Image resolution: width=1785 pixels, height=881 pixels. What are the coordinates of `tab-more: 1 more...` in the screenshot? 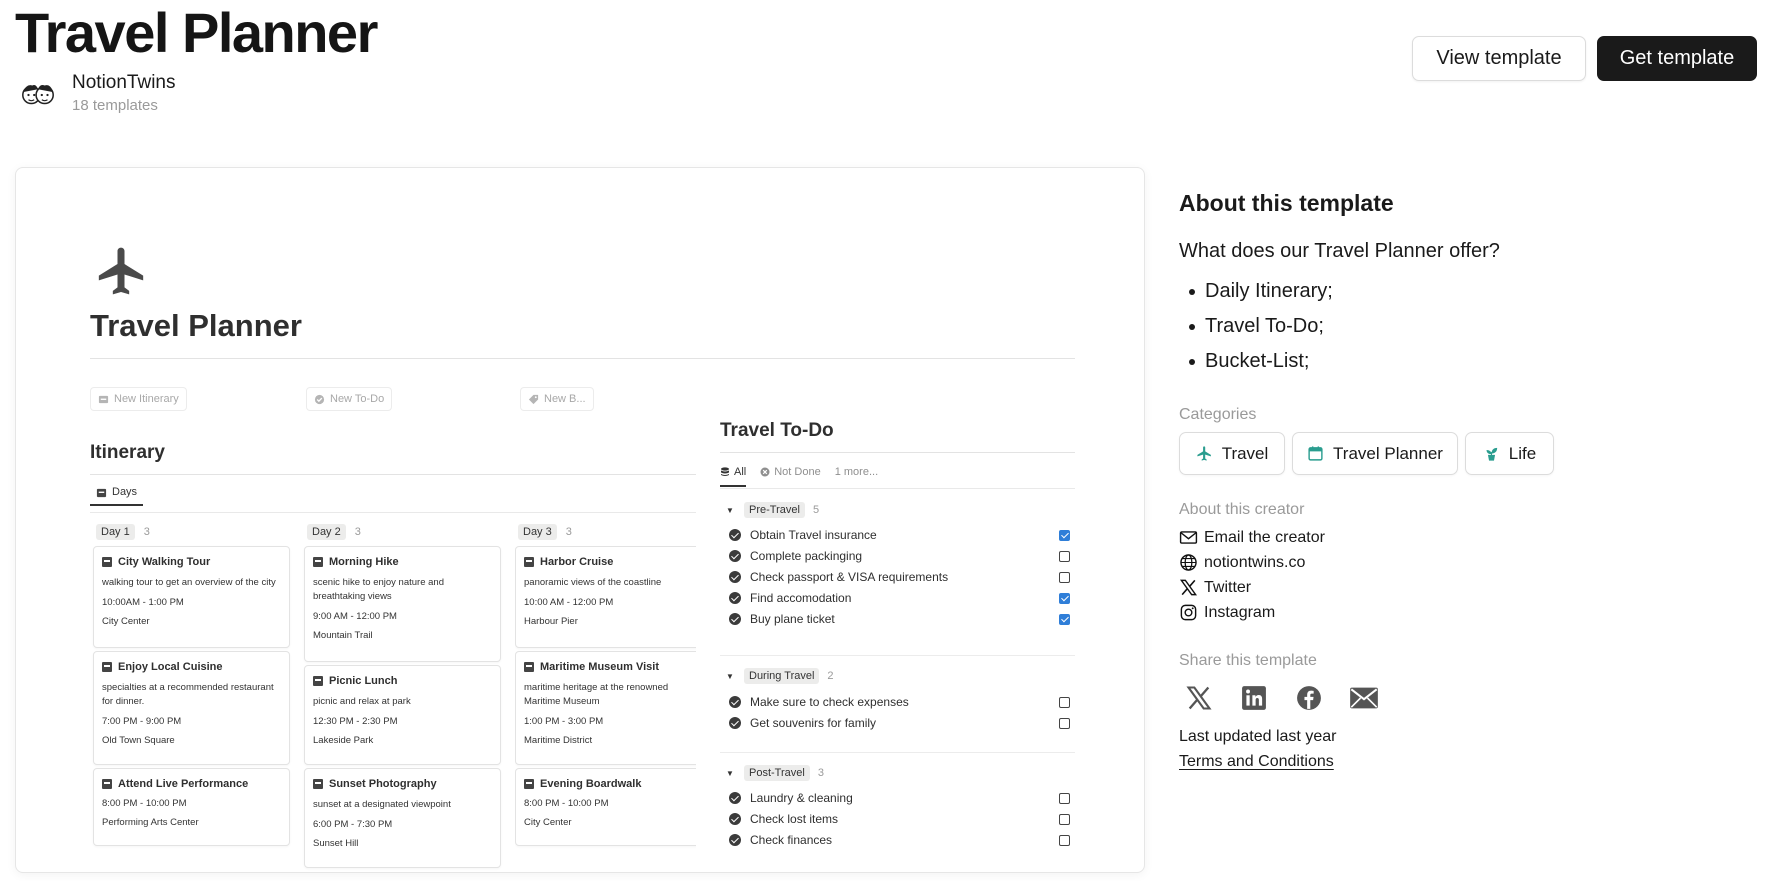 It's located at (856, 476).